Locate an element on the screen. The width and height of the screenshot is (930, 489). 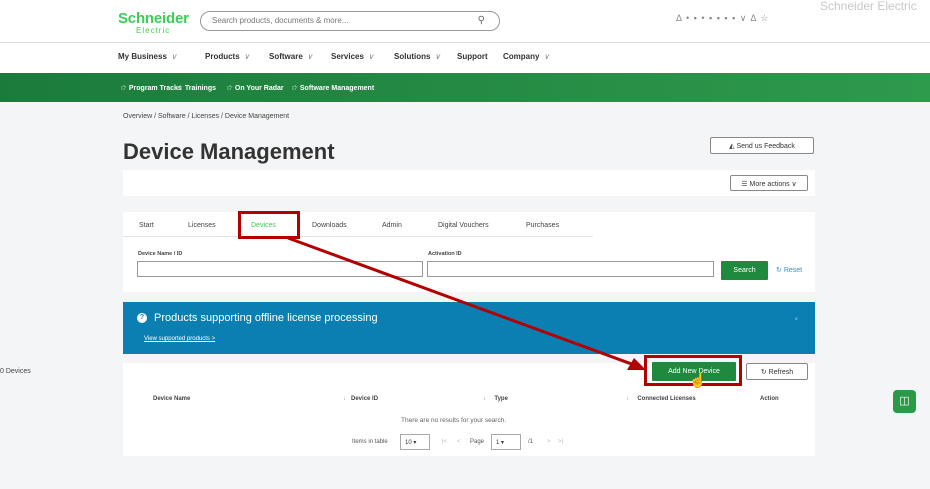
chat-feedback-icon: ◫ is located at coordinates (904, 401).